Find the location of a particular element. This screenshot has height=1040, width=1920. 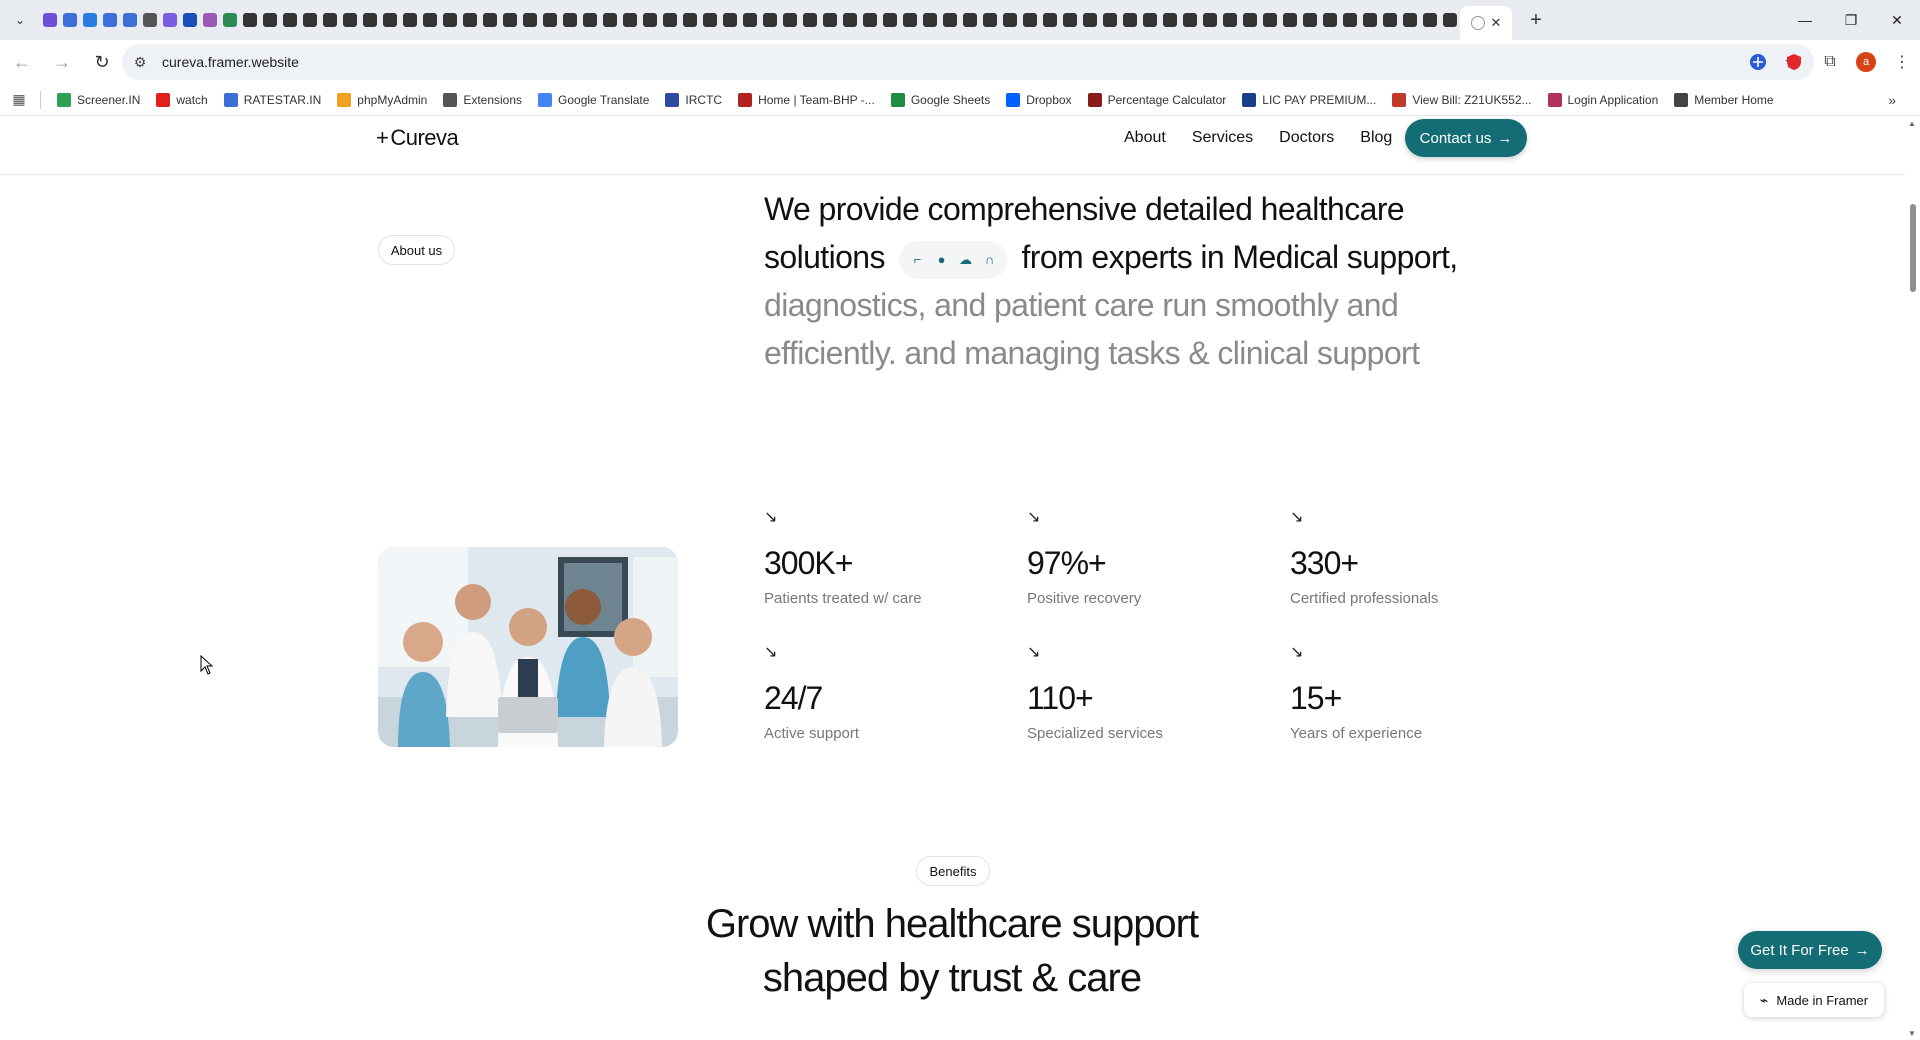

reload-button: ↻ is located at coordinates (102, 62).